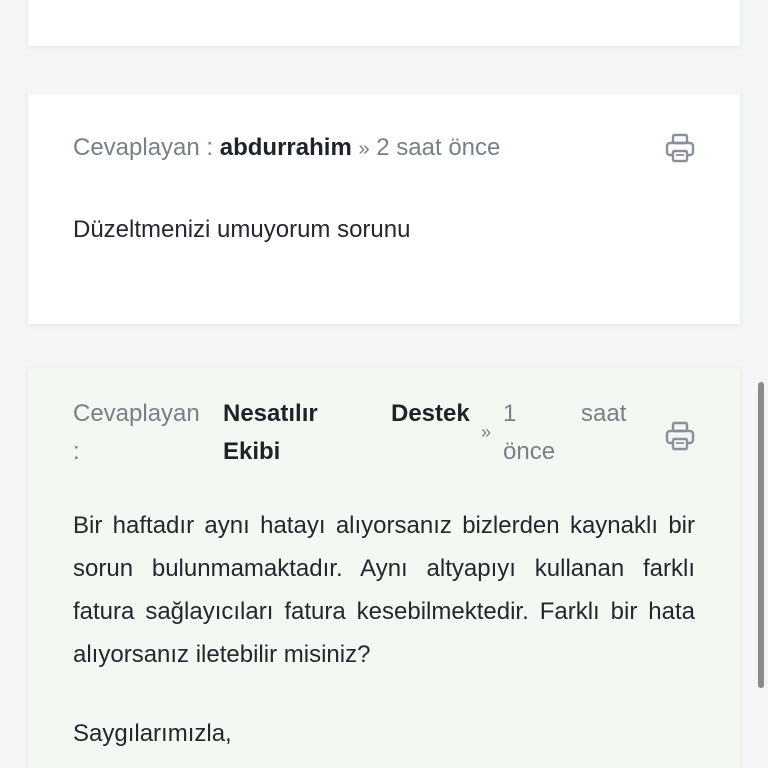 The image size is (768, 768). What do you see at coordinates (76, 451) in the screenshot?
I see `reply-prefix-colon: :` at bounding box center [76, 451].